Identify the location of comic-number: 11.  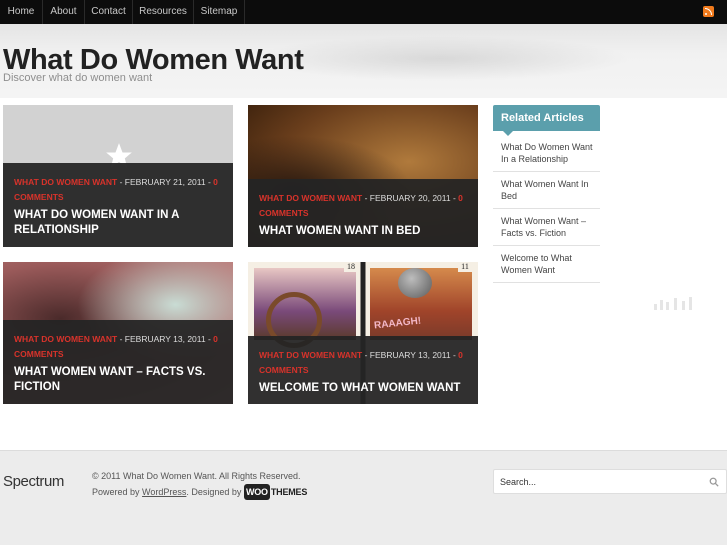
(465, 267).